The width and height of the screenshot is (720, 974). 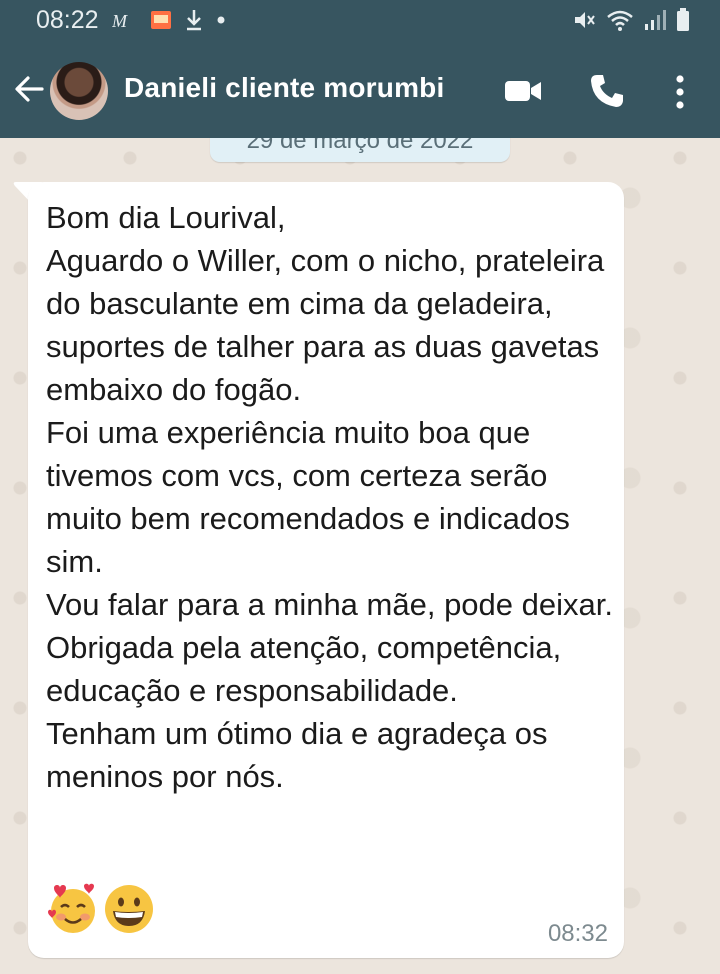 I want to click on phone-icon, so click(x=607, y=91).